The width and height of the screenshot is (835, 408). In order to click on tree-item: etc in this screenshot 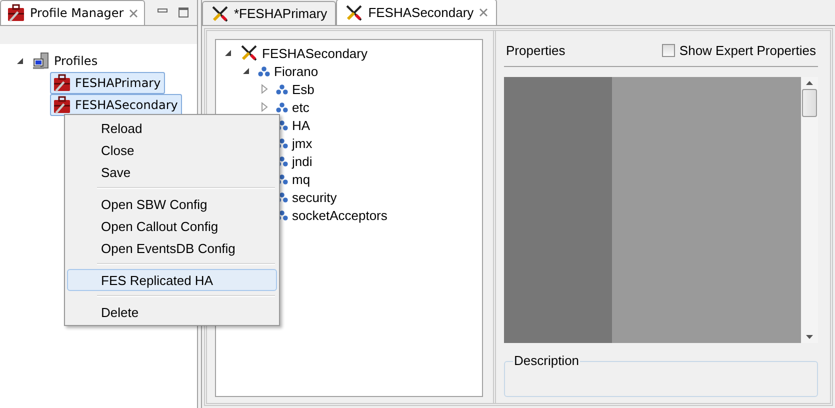, I will do `click(301, 107)`.